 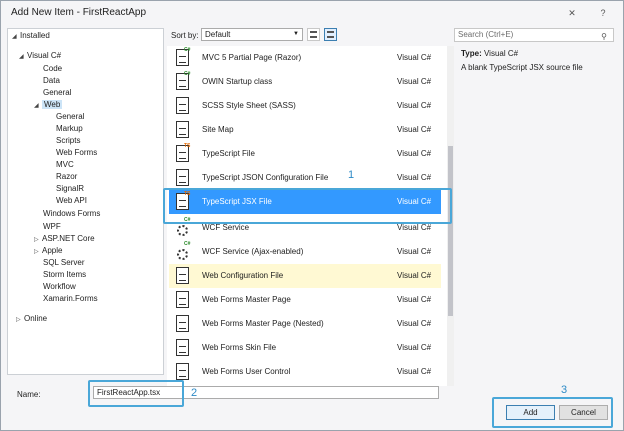 What do you see at coordinates (57, 92) in the screenshot?
I see `tree-node-general: General` at bounding box center [57, 92].